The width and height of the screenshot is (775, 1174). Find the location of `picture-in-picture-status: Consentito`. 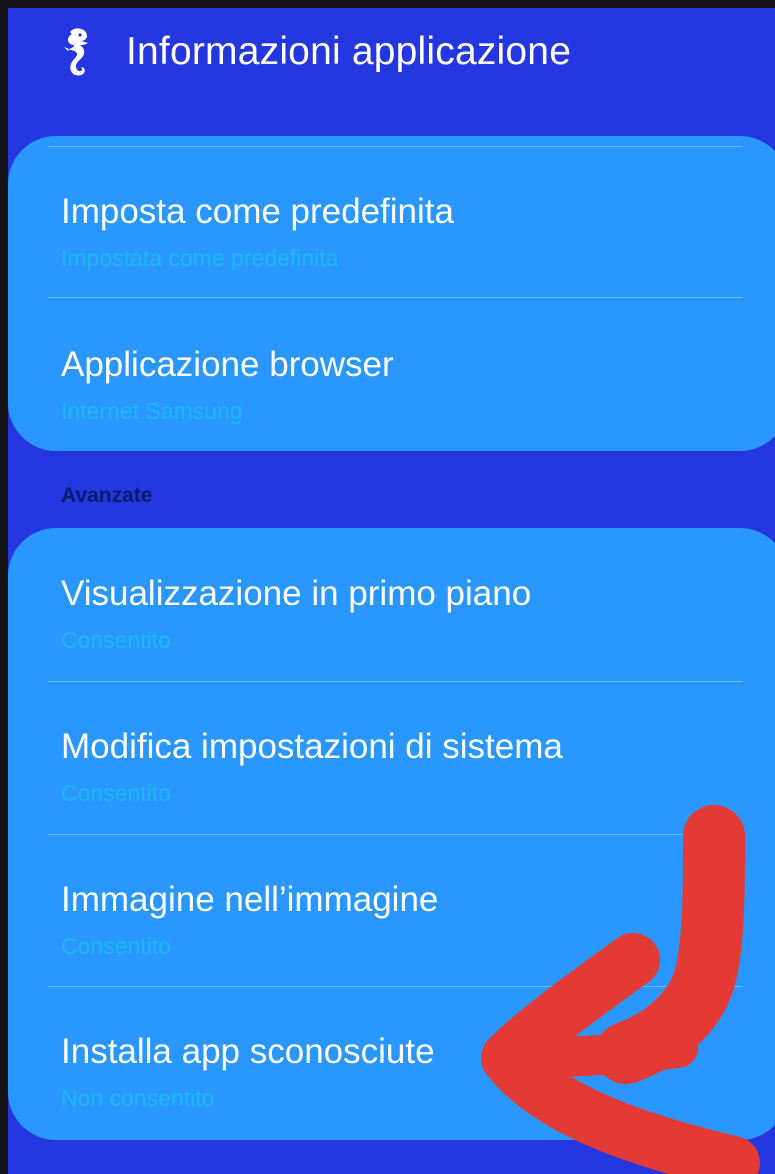

picture-in-picture-status: Consentito is located at coordinates (116, 946).